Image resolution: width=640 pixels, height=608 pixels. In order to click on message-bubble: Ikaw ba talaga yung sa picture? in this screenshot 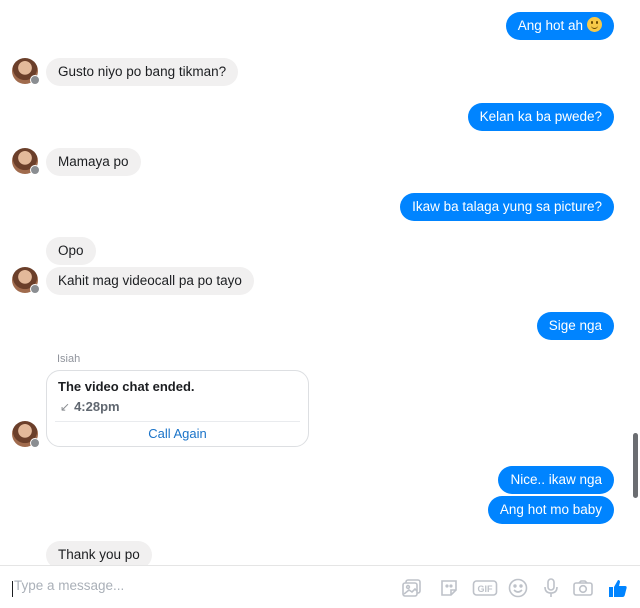, I will do `click(507, 207)`.